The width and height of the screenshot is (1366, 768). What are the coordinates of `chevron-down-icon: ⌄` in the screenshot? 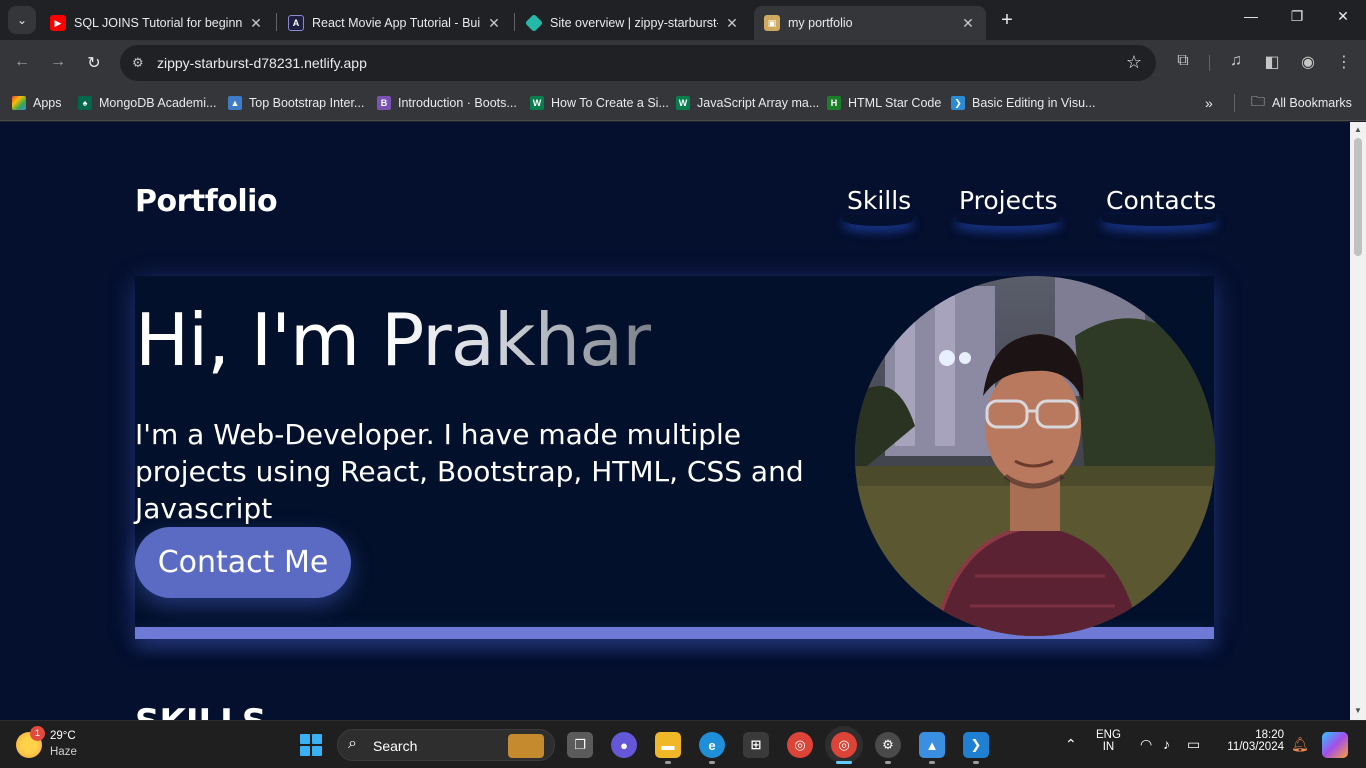 It's located at (22, 20).